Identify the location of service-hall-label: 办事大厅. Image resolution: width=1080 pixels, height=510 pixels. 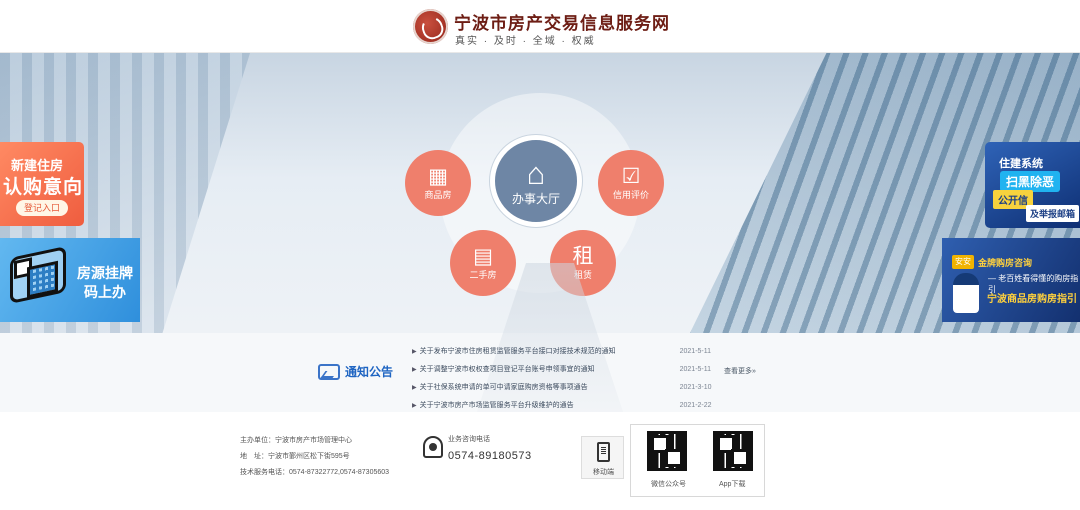
(535, 198).